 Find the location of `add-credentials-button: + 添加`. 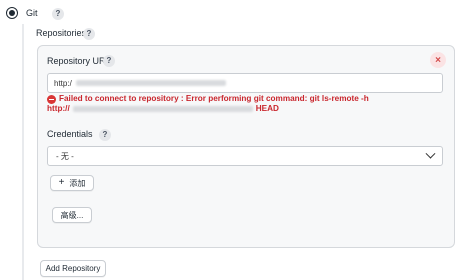

add-credentials-button: + 添加 is located at coordinates (72, 183).